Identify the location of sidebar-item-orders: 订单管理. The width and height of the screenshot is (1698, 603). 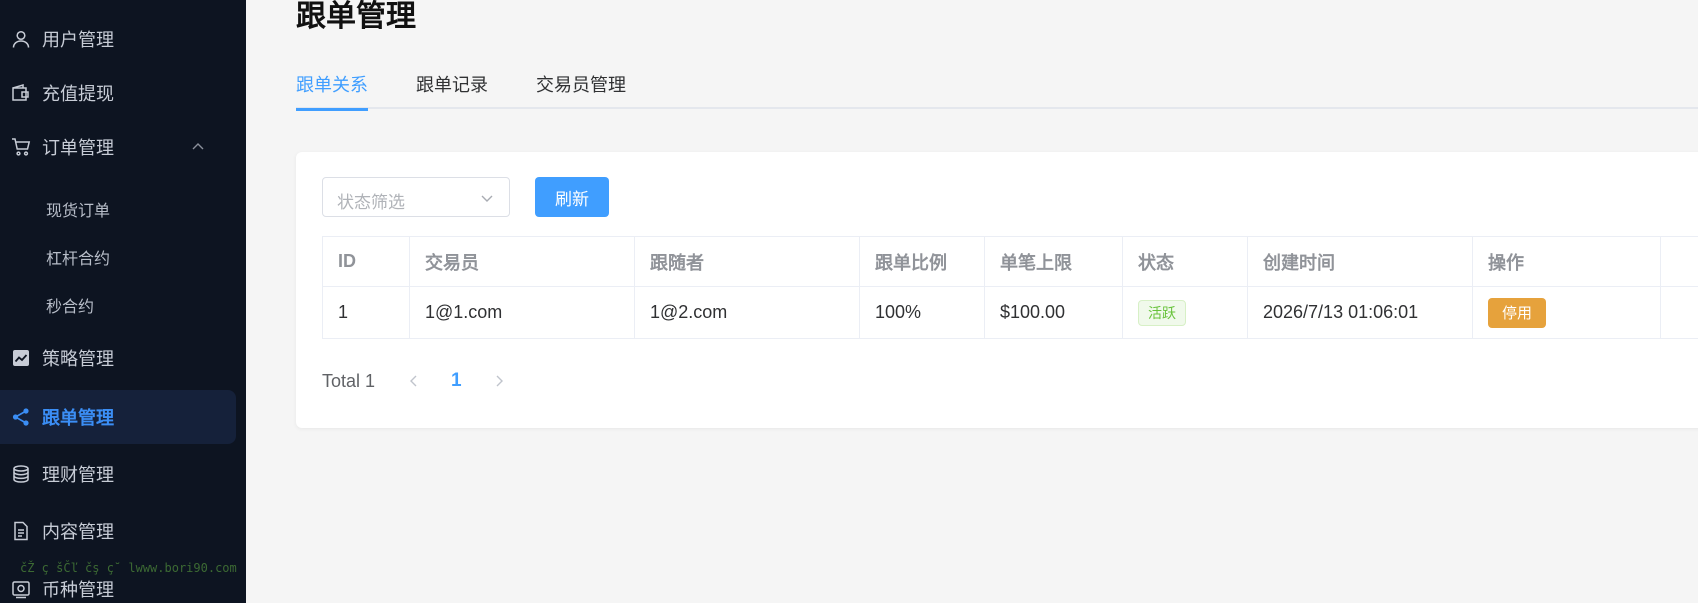
(118, 147).